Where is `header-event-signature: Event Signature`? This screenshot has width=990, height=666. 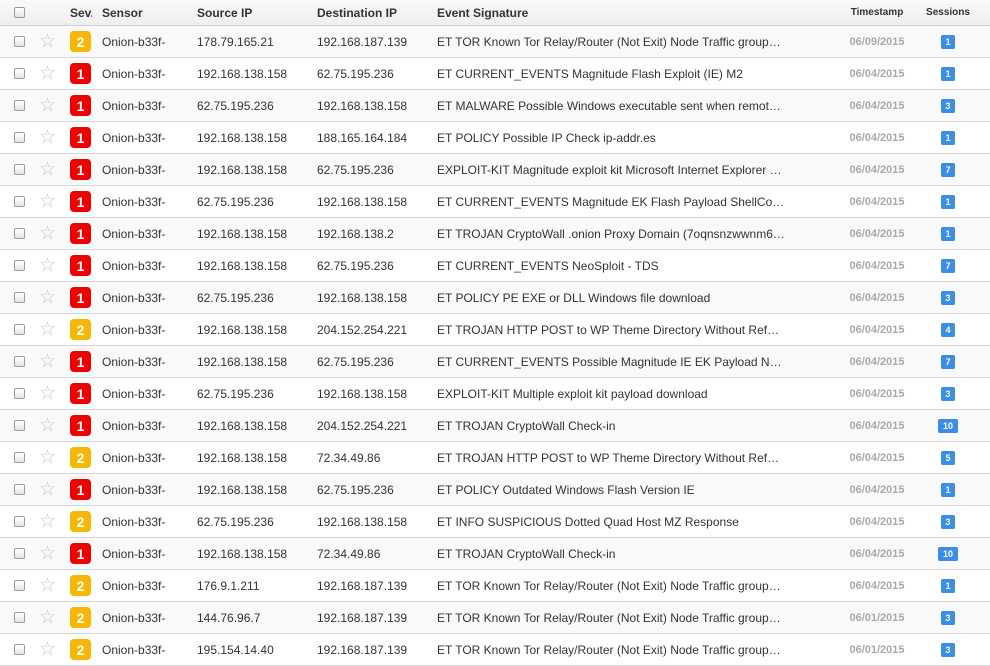 header-event-signature: Event Signature is located at coordinates (637, 12).